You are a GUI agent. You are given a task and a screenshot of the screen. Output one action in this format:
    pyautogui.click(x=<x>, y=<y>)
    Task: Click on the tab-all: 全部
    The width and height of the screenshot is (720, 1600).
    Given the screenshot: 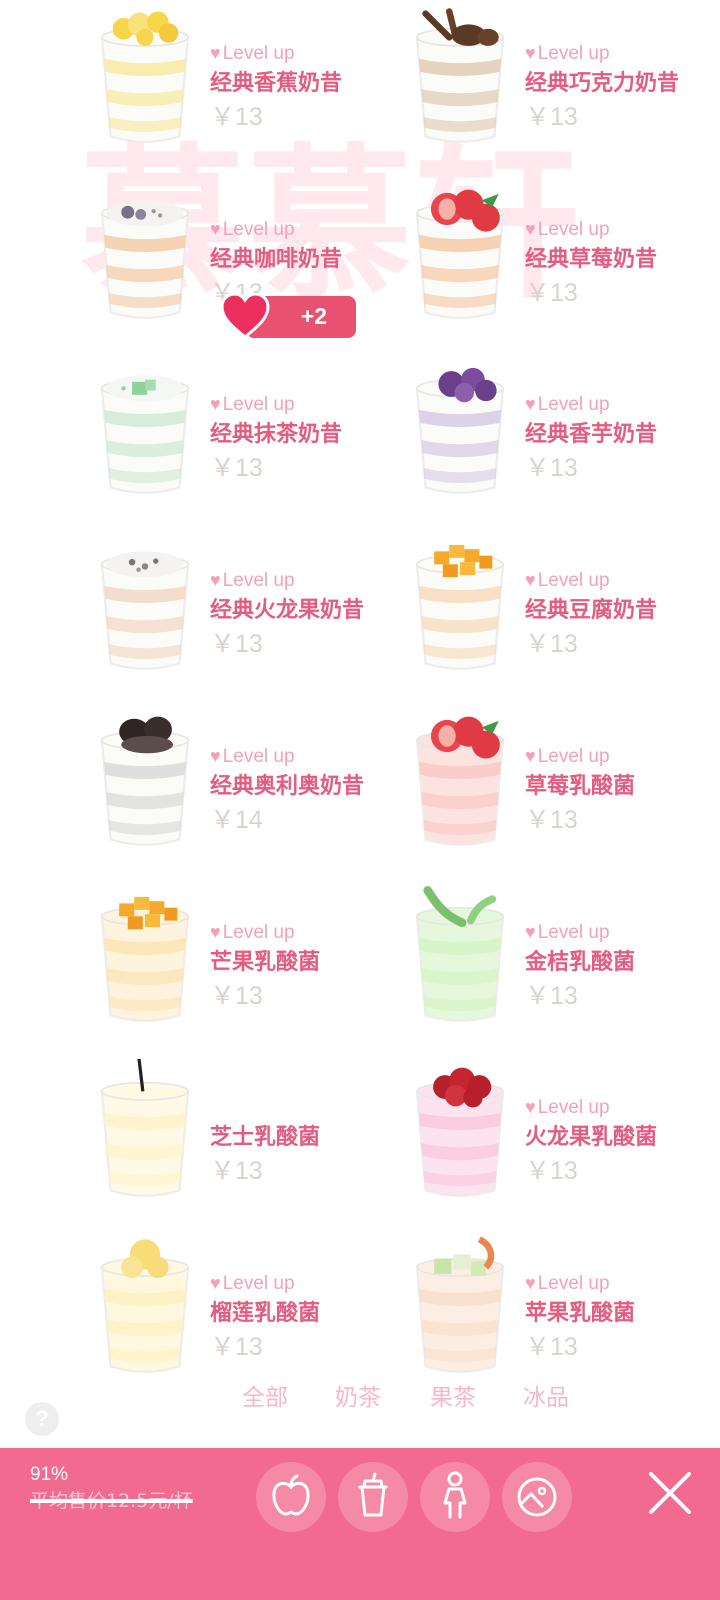 What is the action you would take?
    pyautogui.click(x=265, y=1395)
    